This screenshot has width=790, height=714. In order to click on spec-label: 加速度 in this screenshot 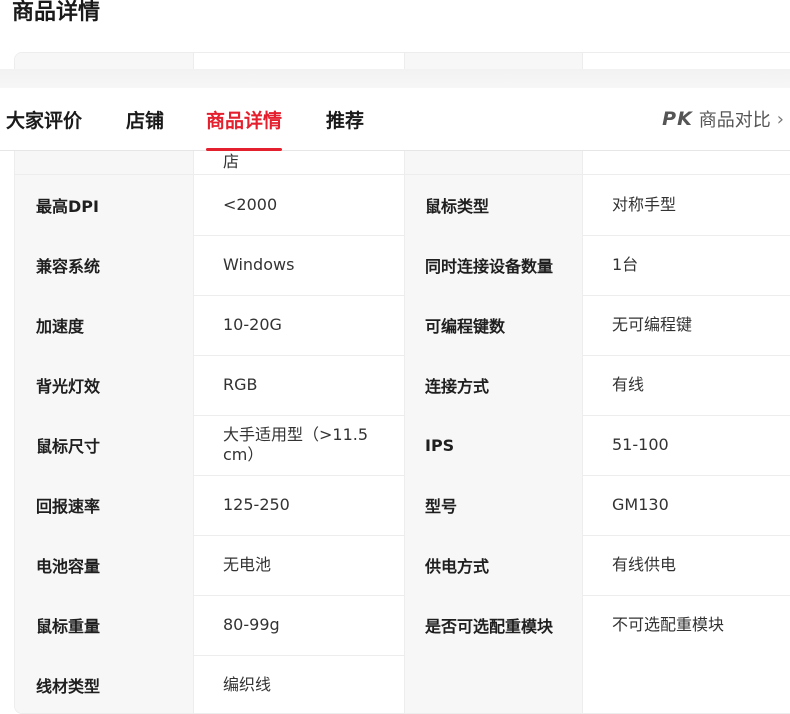, I will do `click(60, 326)`.